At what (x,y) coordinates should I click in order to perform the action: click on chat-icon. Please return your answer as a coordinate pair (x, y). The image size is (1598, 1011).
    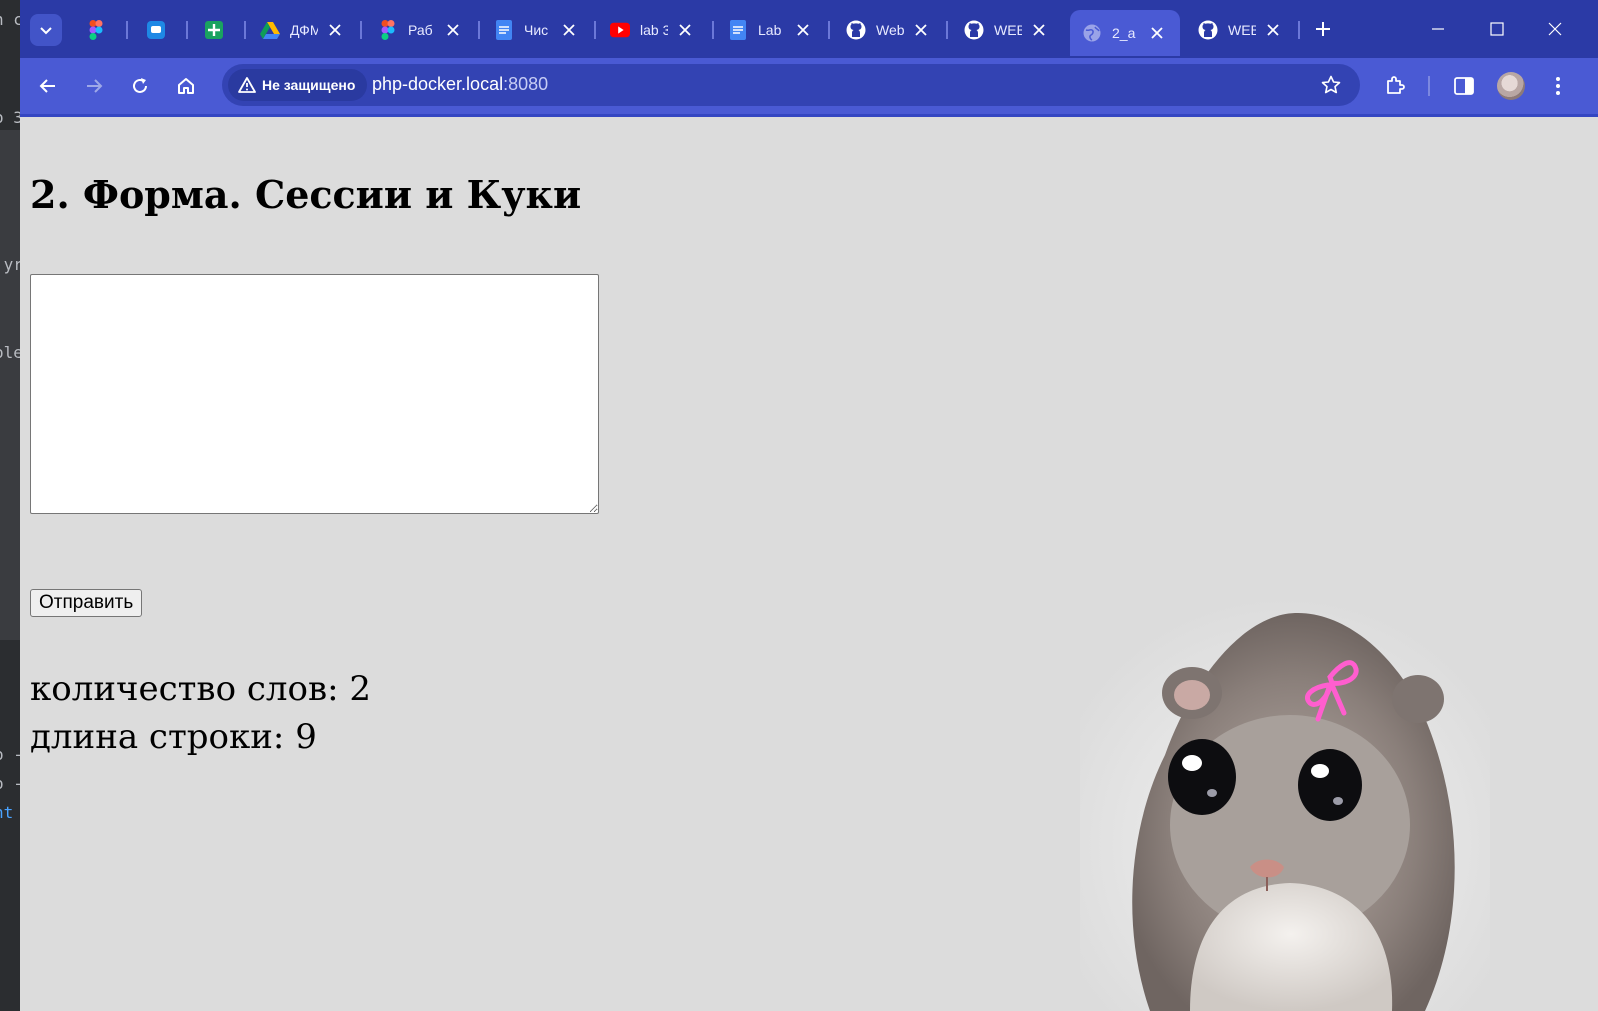
    Looking at the image, I should click on (156, 30).